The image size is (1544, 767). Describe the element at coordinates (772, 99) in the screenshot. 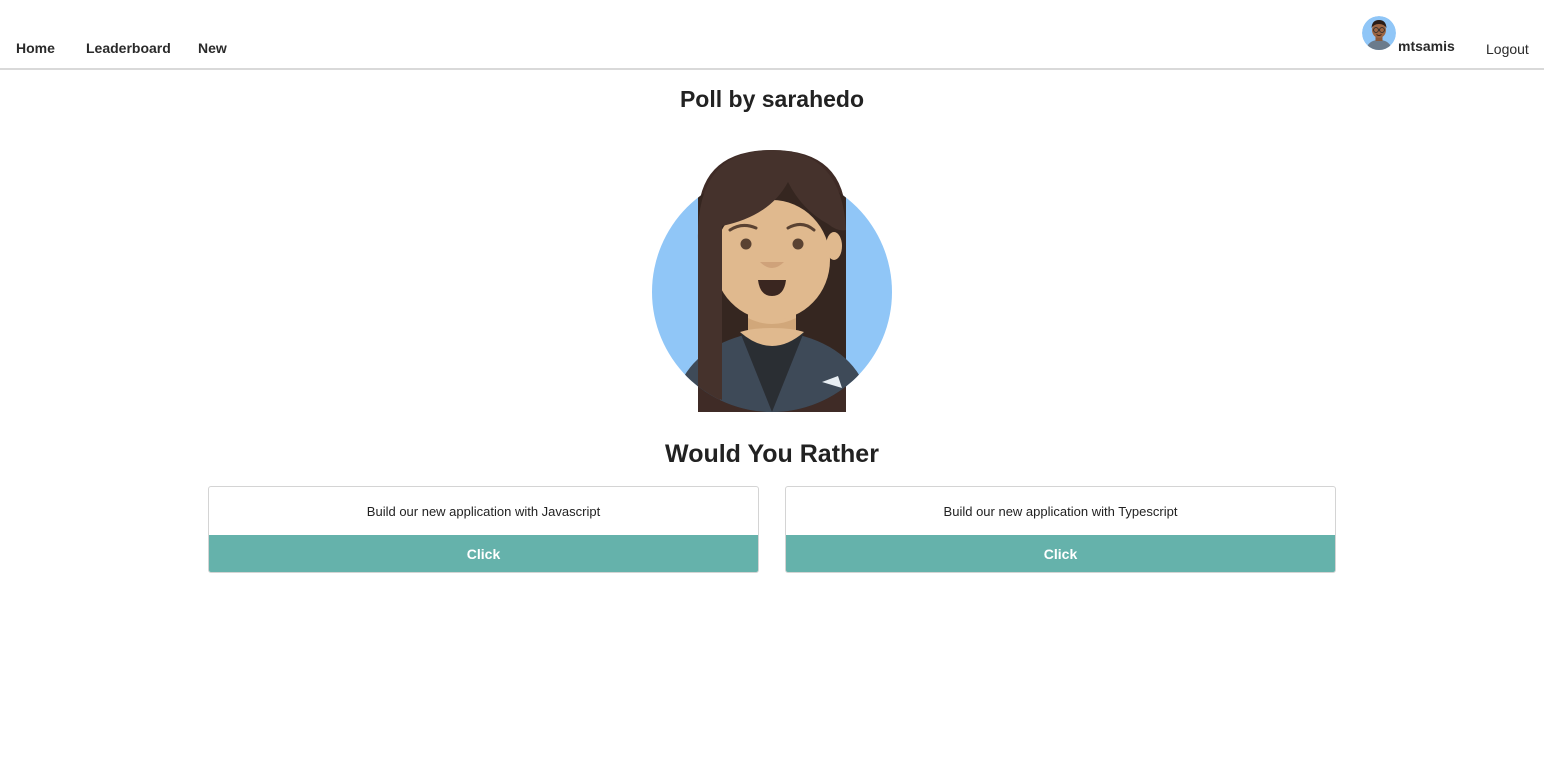

I see `poll-title: Poll by sarahedo` at that location.